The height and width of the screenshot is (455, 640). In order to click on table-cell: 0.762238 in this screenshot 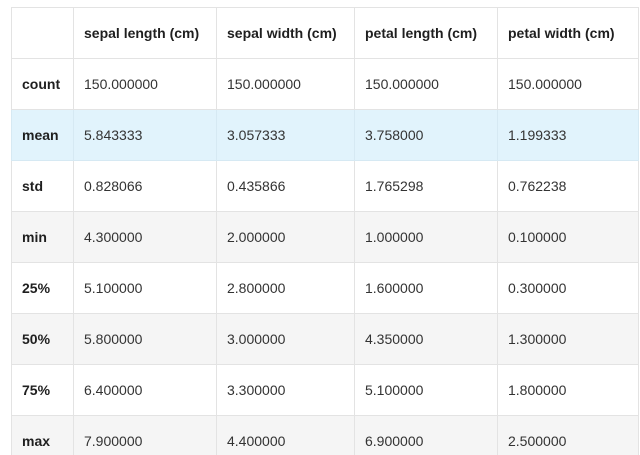, I will do `click(568, 186)`.